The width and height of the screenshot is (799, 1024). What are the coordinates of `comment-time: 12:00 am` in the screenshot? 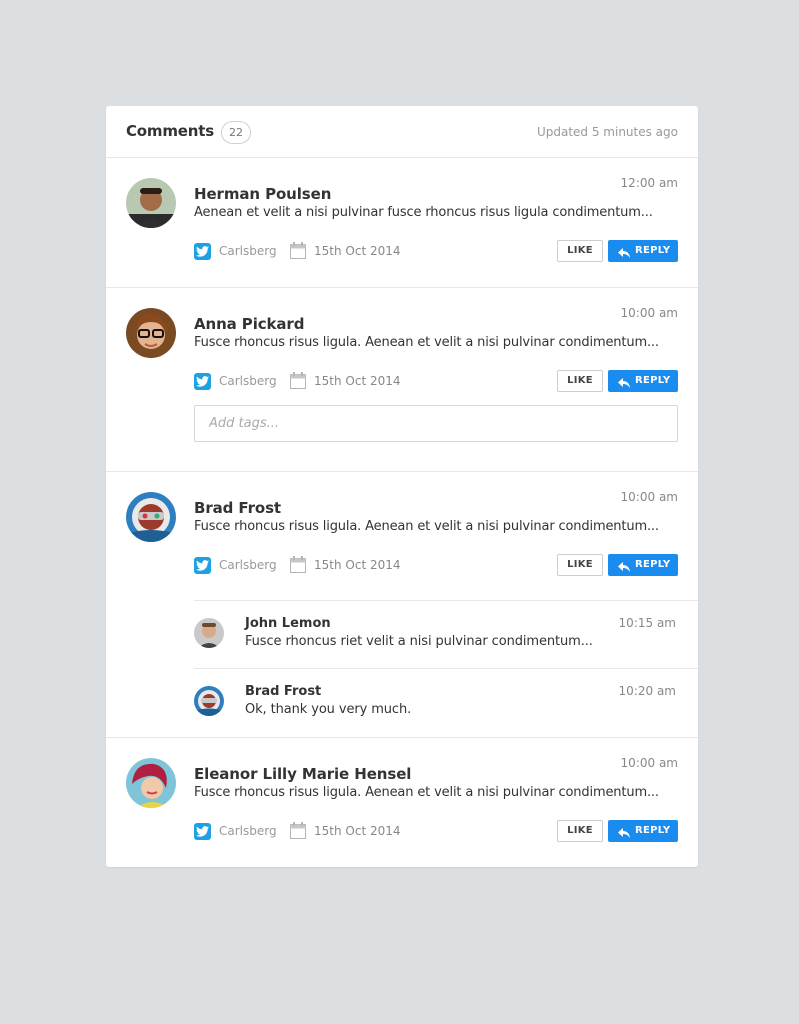 It's located at (649, 183).